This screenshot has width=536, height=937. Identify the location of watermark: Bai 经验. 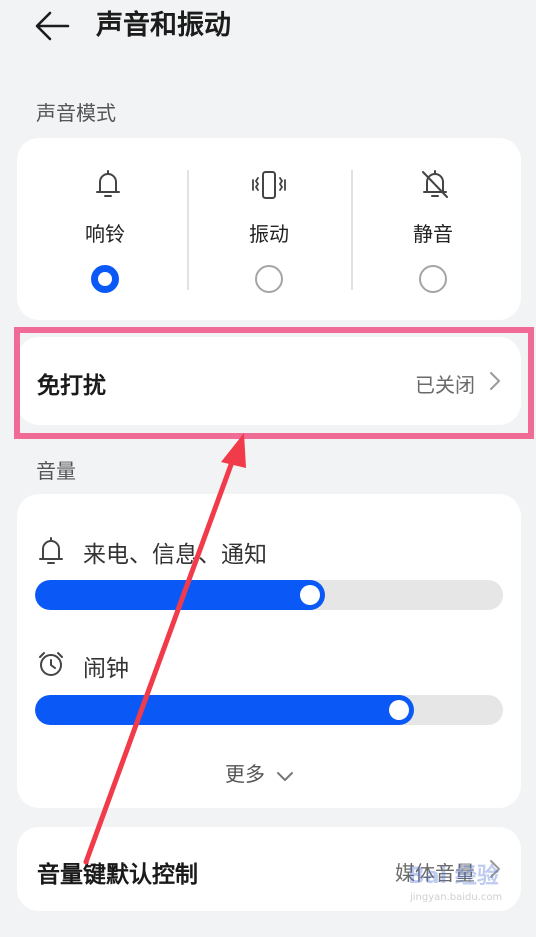
(453, 876).